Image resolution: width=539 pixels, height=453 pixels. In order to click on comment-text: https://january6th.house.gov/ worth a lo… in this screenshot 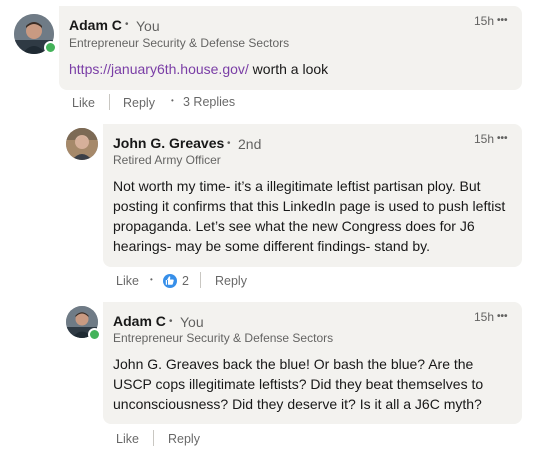, I will do `click(289, 69)`.